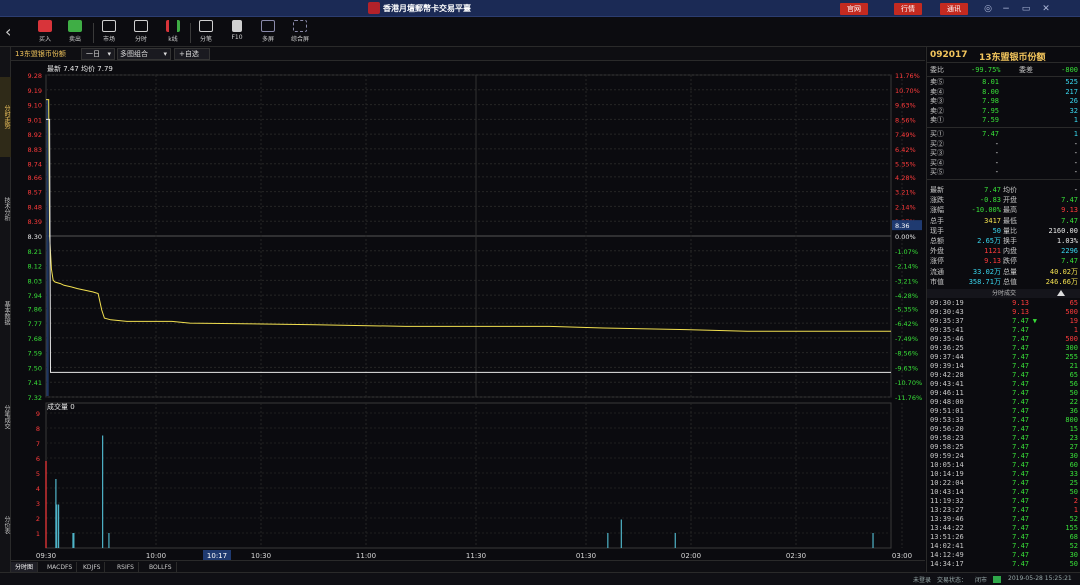  What do you see at coordinates (1004, 474) in the screenshot?
I see `trade-row: 10:14:19 7.47 33` at bounding box center [1004, 474].